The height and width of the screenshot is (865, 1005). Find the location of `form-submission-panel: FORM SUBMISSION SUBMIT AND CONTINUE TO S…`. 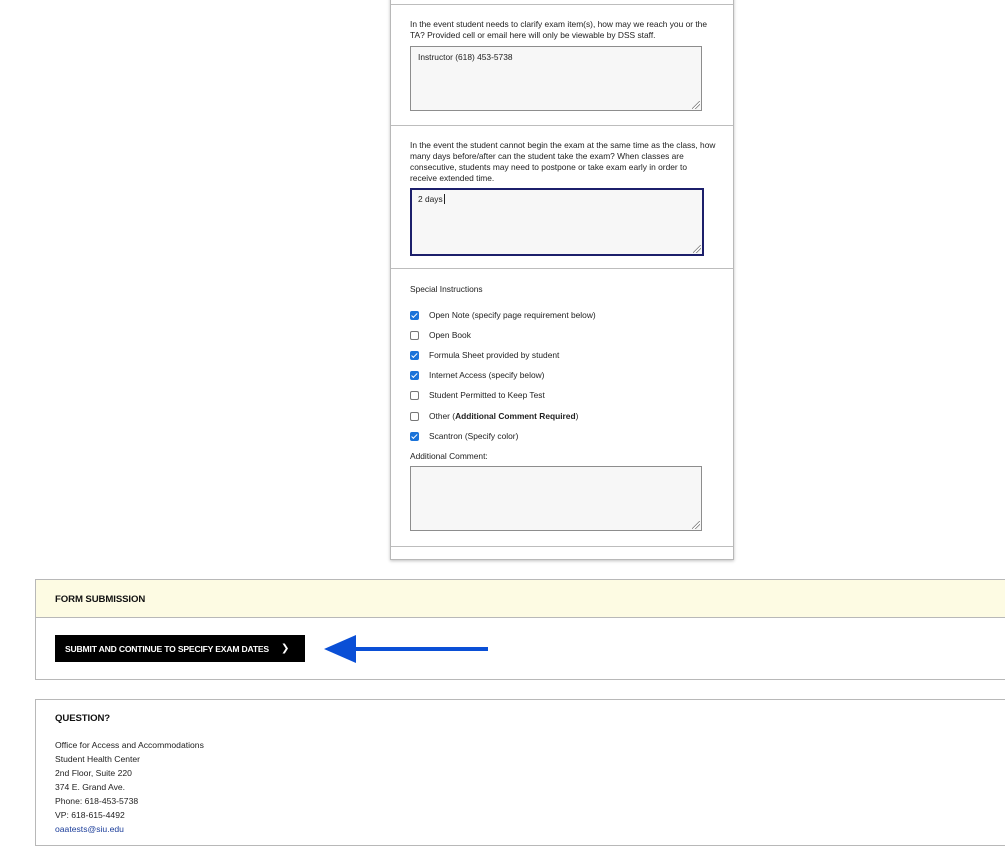

form-submission-panel: FORM SUBMISSION SUBMIT AND CONTINUE TO S… is located at coordinates (520, 629).